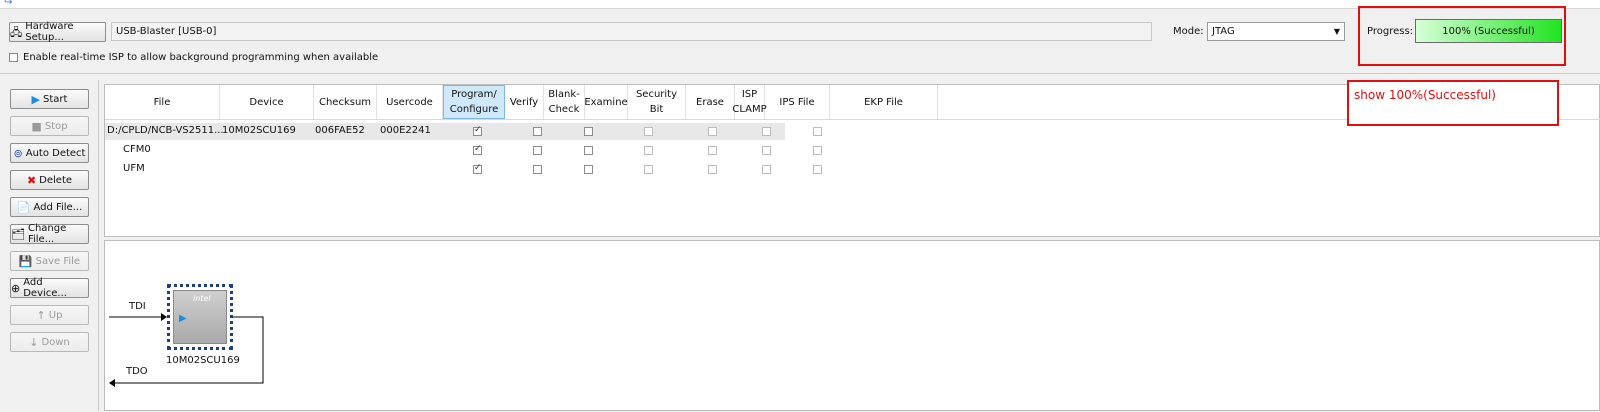 Image resolution: width=1600 pixels, height=412 pixels. Describe the element at coordinates (749, 102) in the screenshot. I see `column-header: ISP CLAMP` at that location.